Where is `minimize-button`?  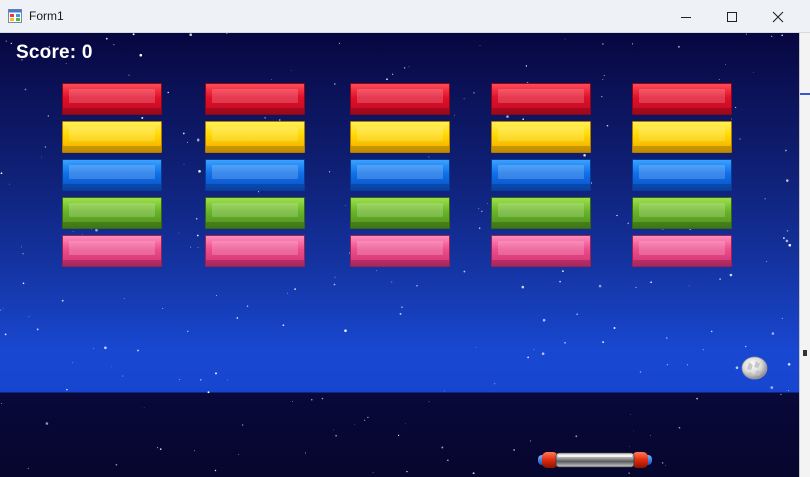
minimize-button is located at coordinates (686, 16).